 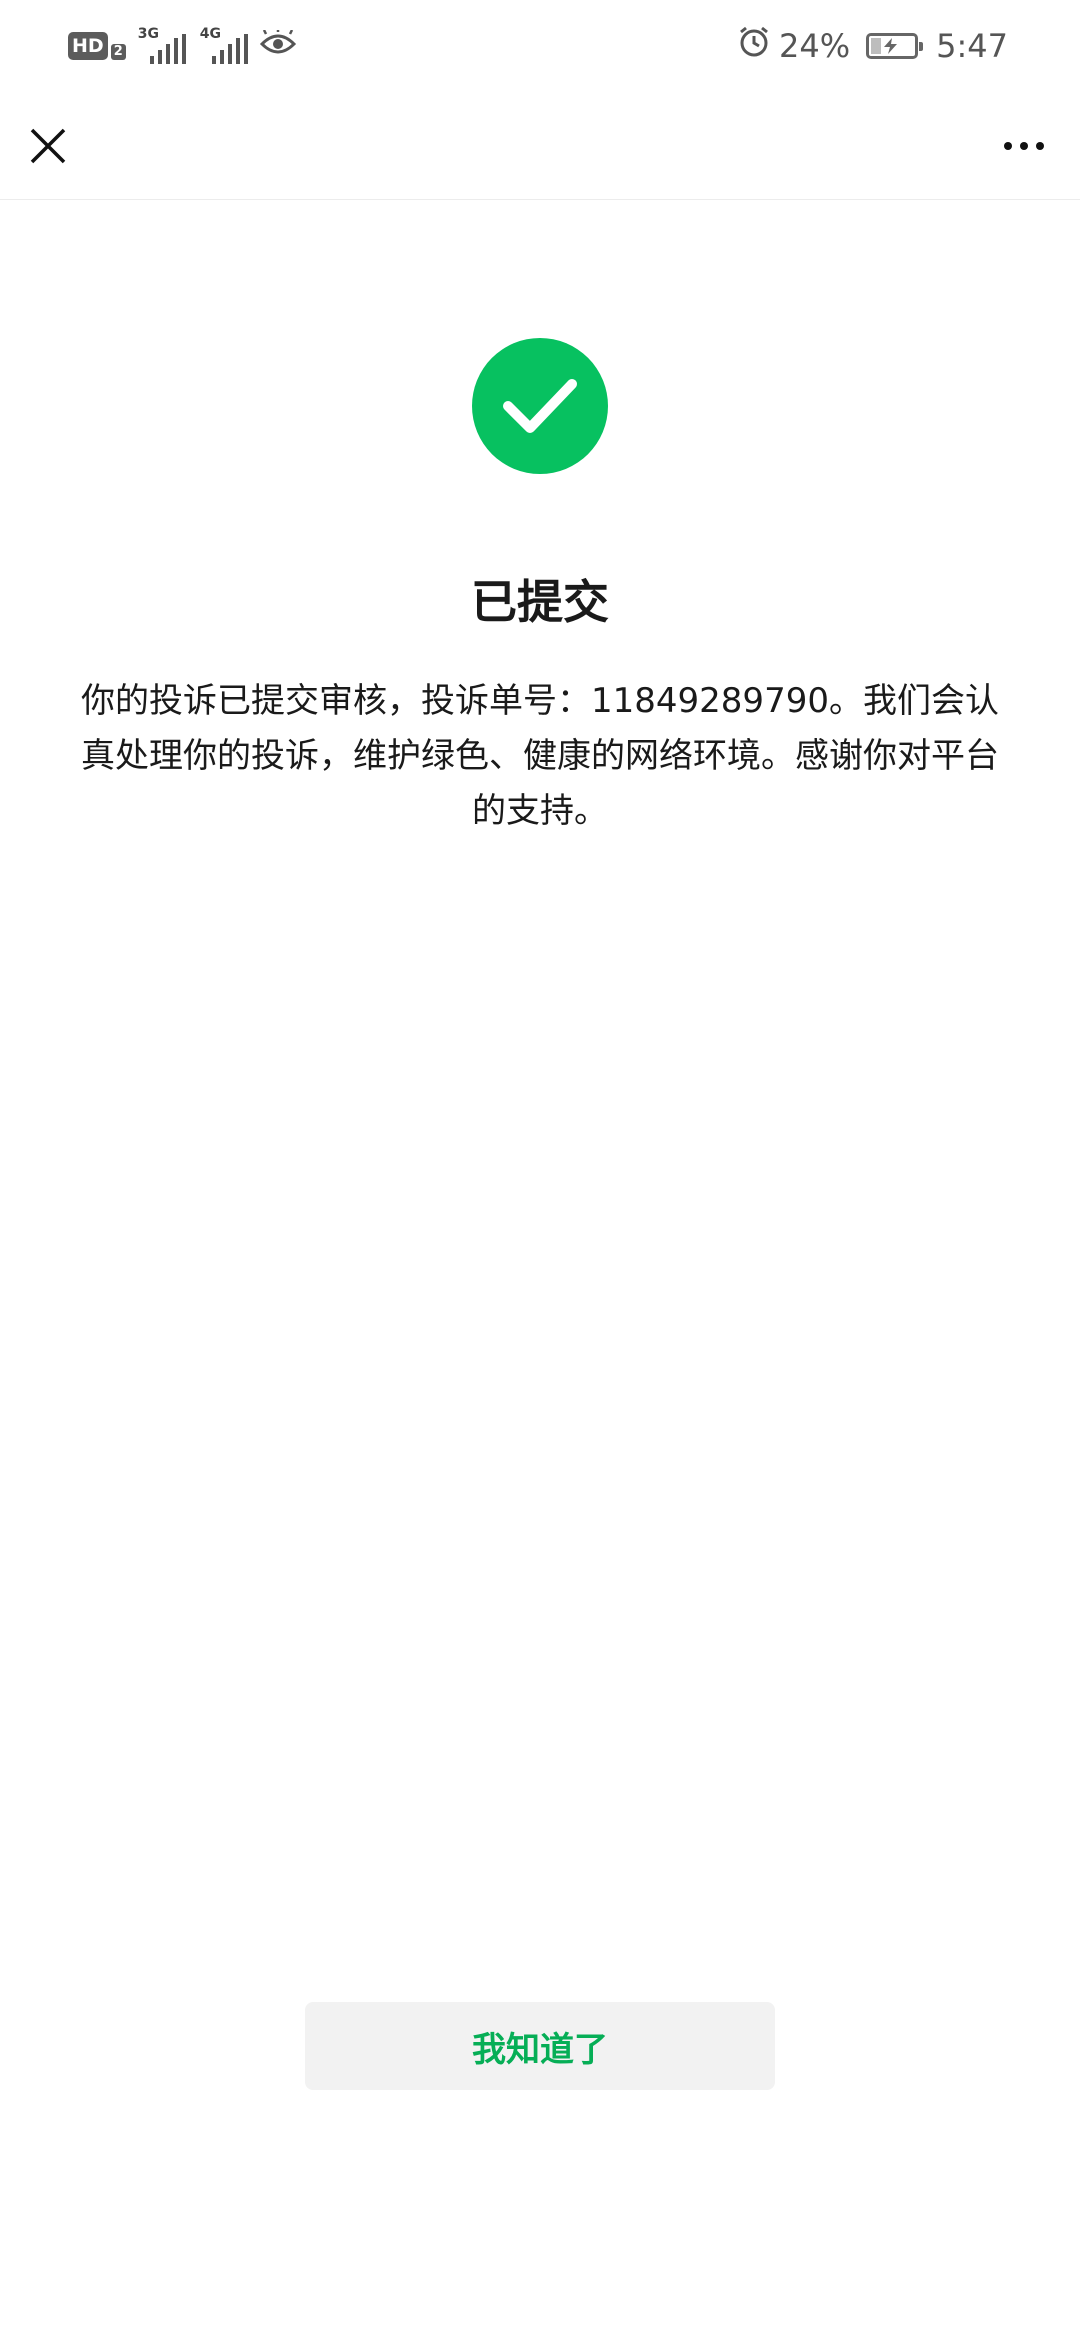 I want to click on status-bar: HD 2 3G 4G 24% 5:47, so click(x=540, y=46).